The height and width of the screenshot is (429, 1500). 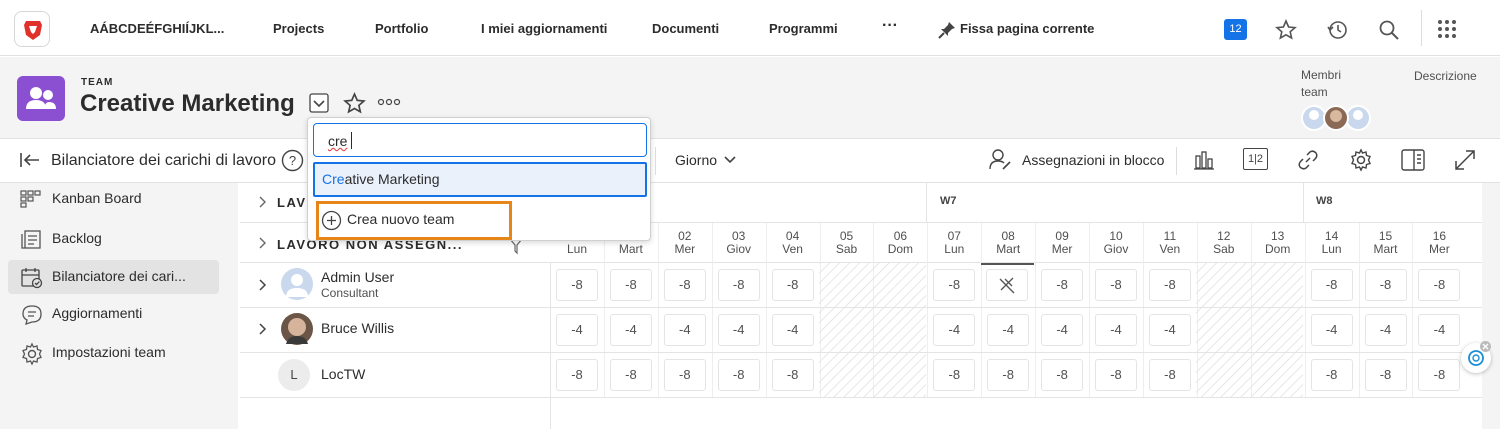 I want to click on avatar: L, so click(x=294, y=375).